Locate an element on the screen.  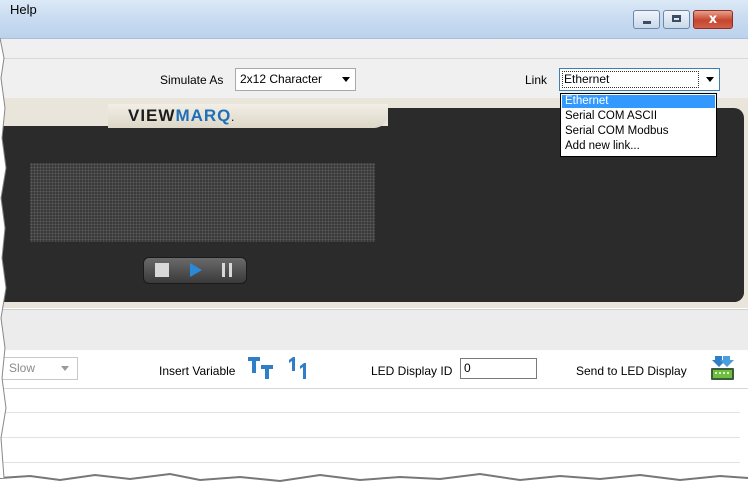
insert-number-variable-icon is located at coordinates (299, 368).